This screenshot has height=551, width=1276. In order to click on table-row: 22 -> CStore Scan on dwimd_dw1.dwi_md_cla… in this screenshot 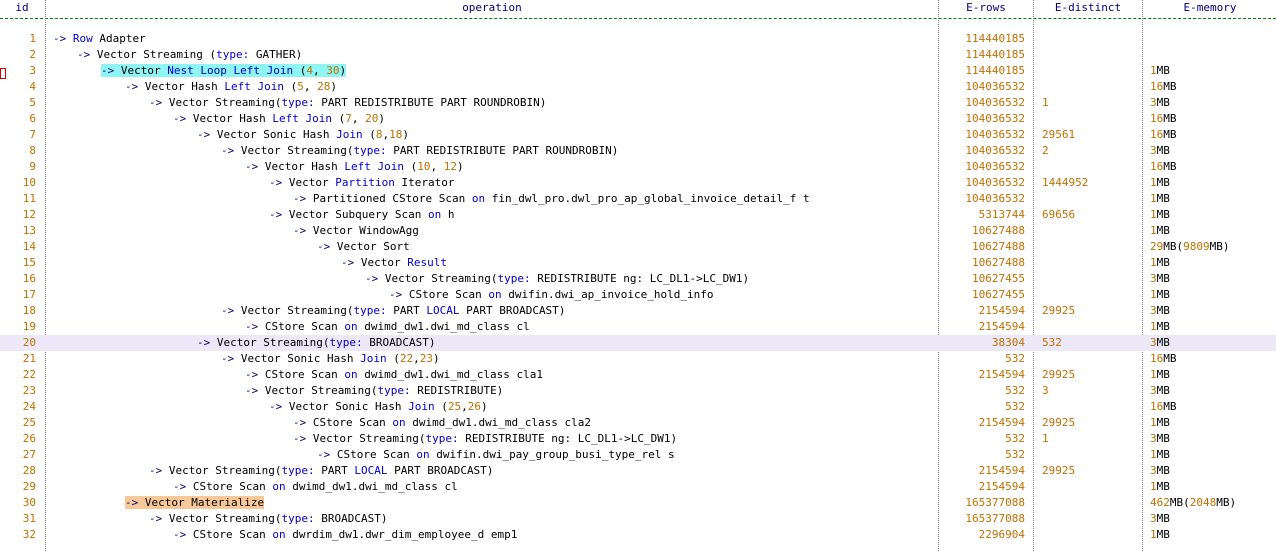, I will do `click(638, 375)`.